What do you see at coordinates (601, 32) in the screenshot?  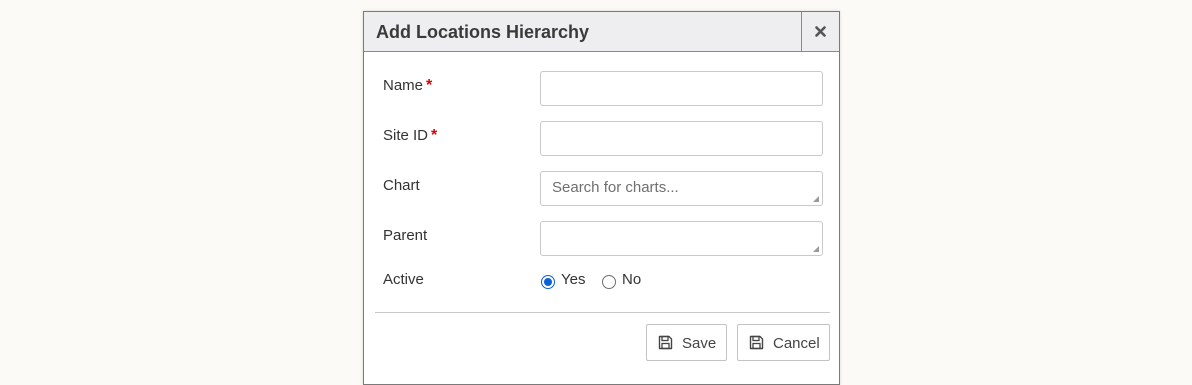 I see `dialog-header: Add Locations Hierarchy` at bounding box center [601, 32].